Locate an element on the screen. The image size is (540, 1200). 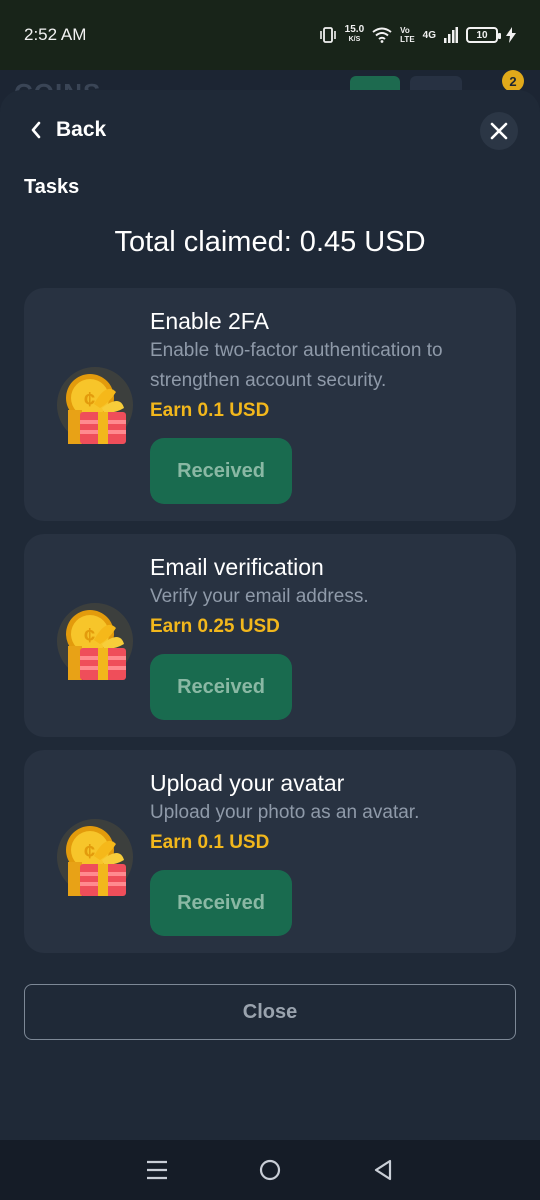
home-button is located at coordinates (270, 1170).